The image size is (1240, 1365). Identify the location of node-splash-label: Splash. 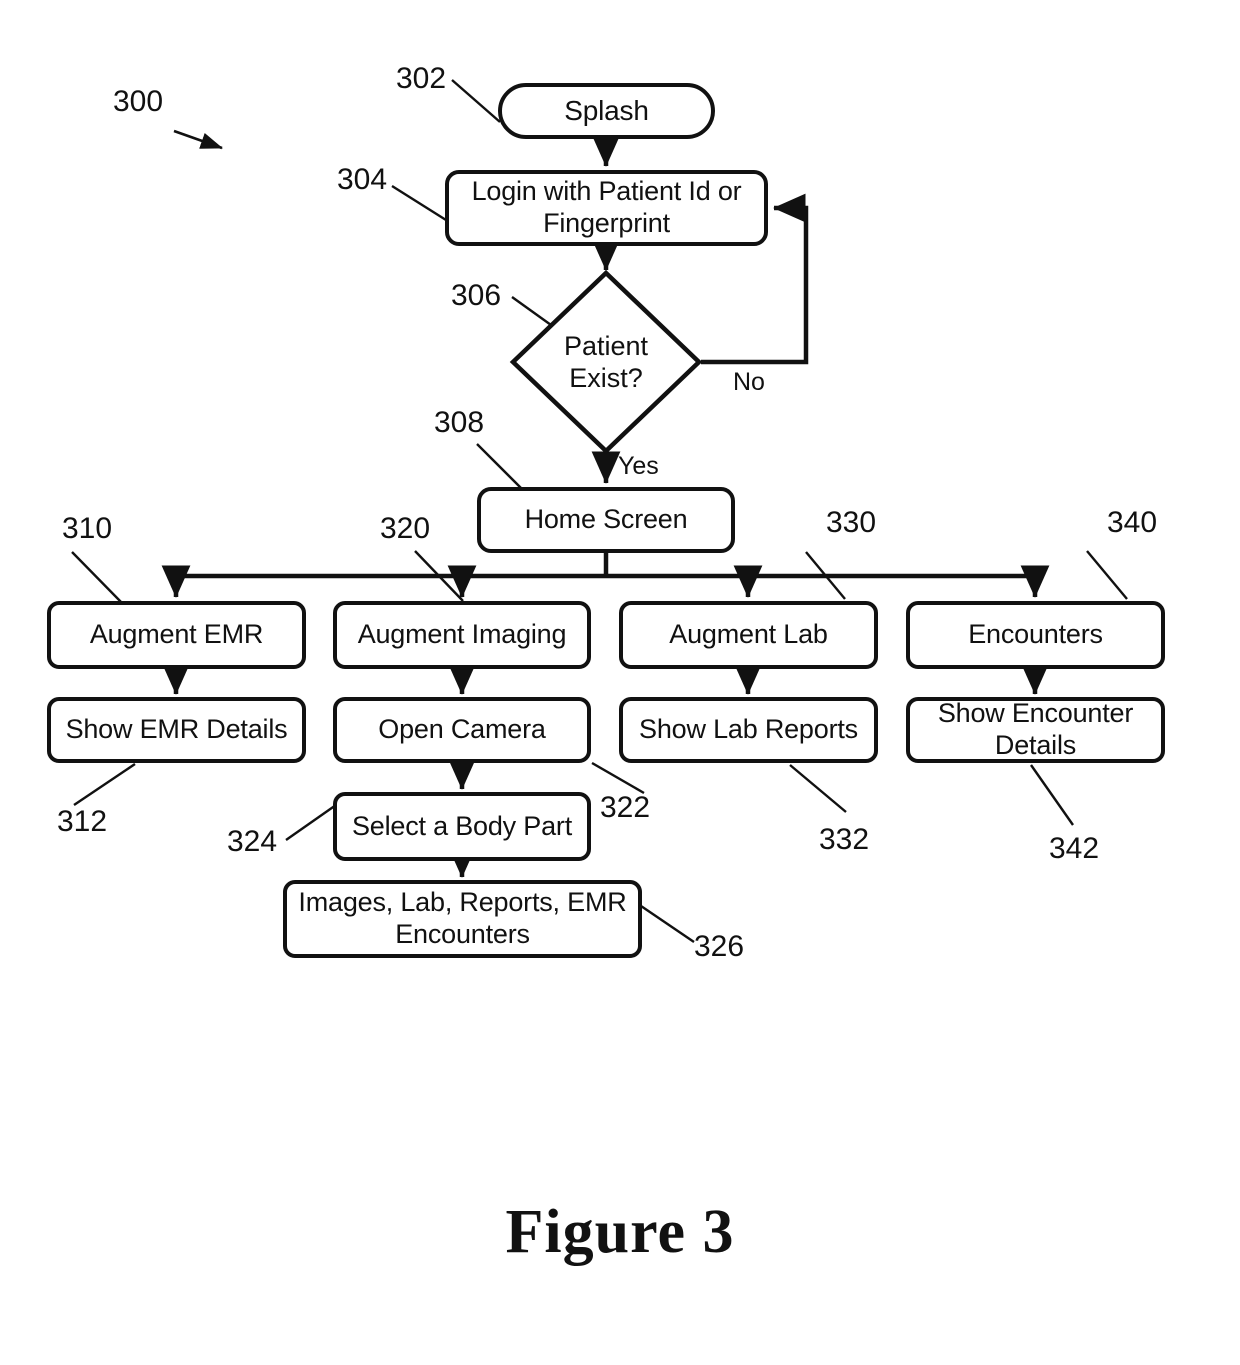
(606, 111).